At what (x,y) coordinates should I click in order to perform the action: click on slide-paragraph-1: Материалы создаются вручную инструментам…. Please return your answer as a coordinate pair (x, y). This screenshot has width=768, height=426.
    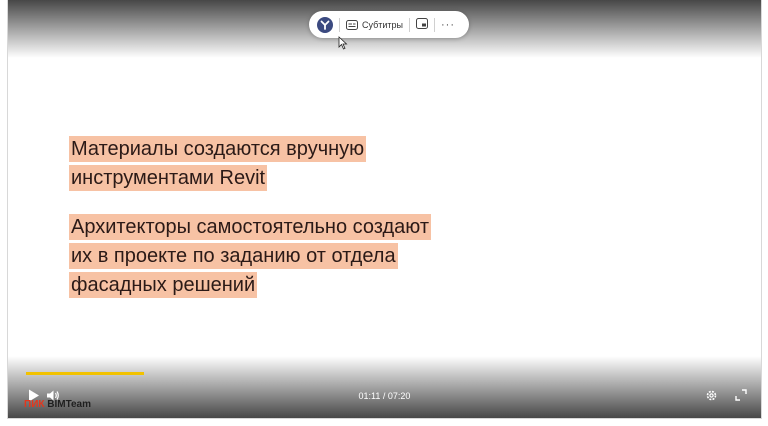
    Looking at the image, I should click on (299, 165).